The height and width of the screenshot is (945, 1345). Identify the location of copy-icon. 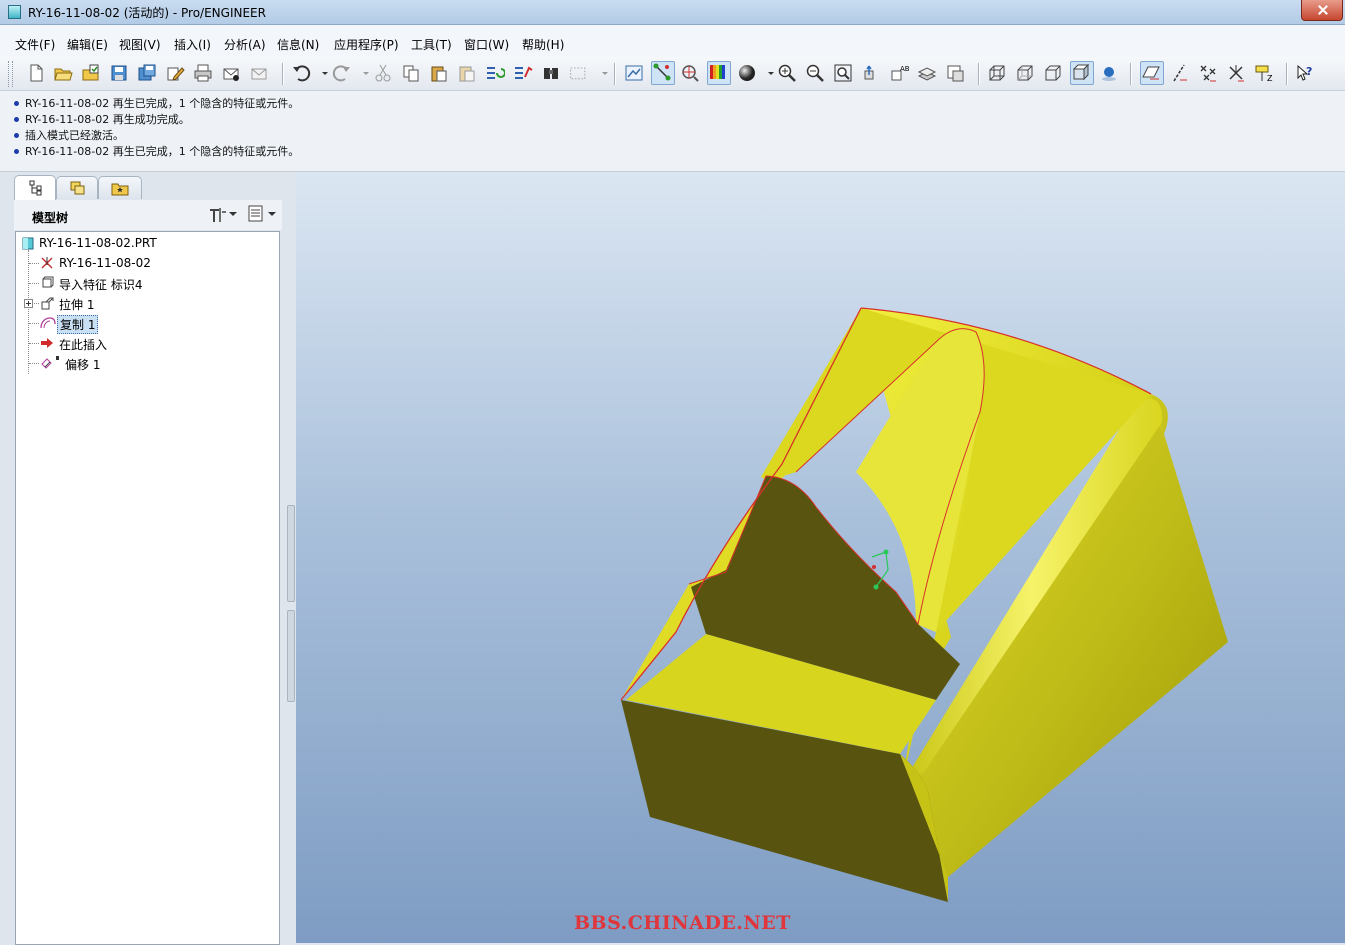
(411, 73).